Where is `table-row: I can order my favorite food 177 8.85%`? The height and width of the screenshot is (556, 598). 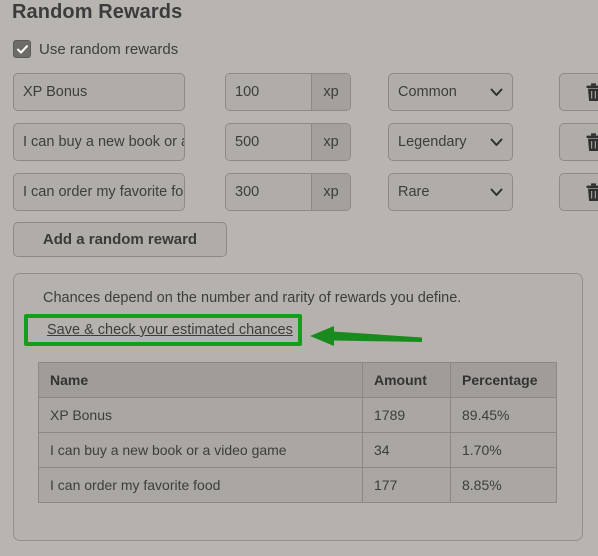
table-row: I can order my favorite food 177 8.85% is located at coordinates (297, 485).